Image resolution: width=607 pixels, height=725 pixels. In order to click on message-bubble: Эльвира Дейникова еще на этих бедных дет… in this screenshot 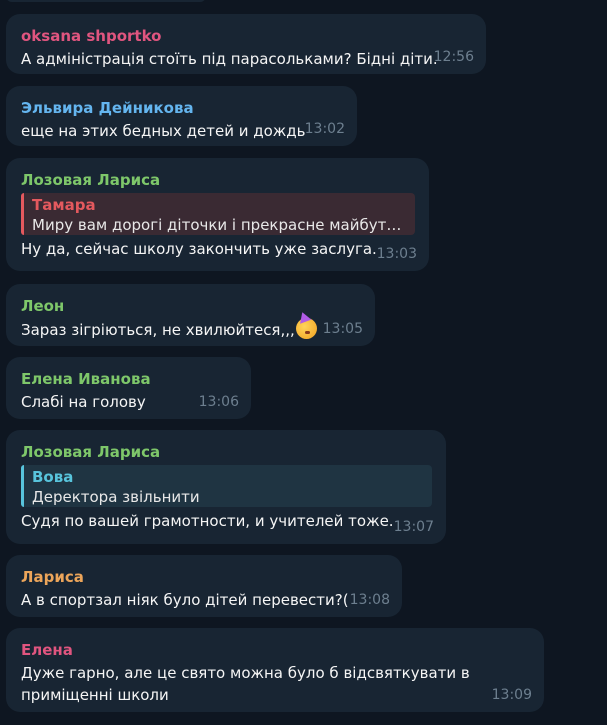, I will do `click(181, 116)`.